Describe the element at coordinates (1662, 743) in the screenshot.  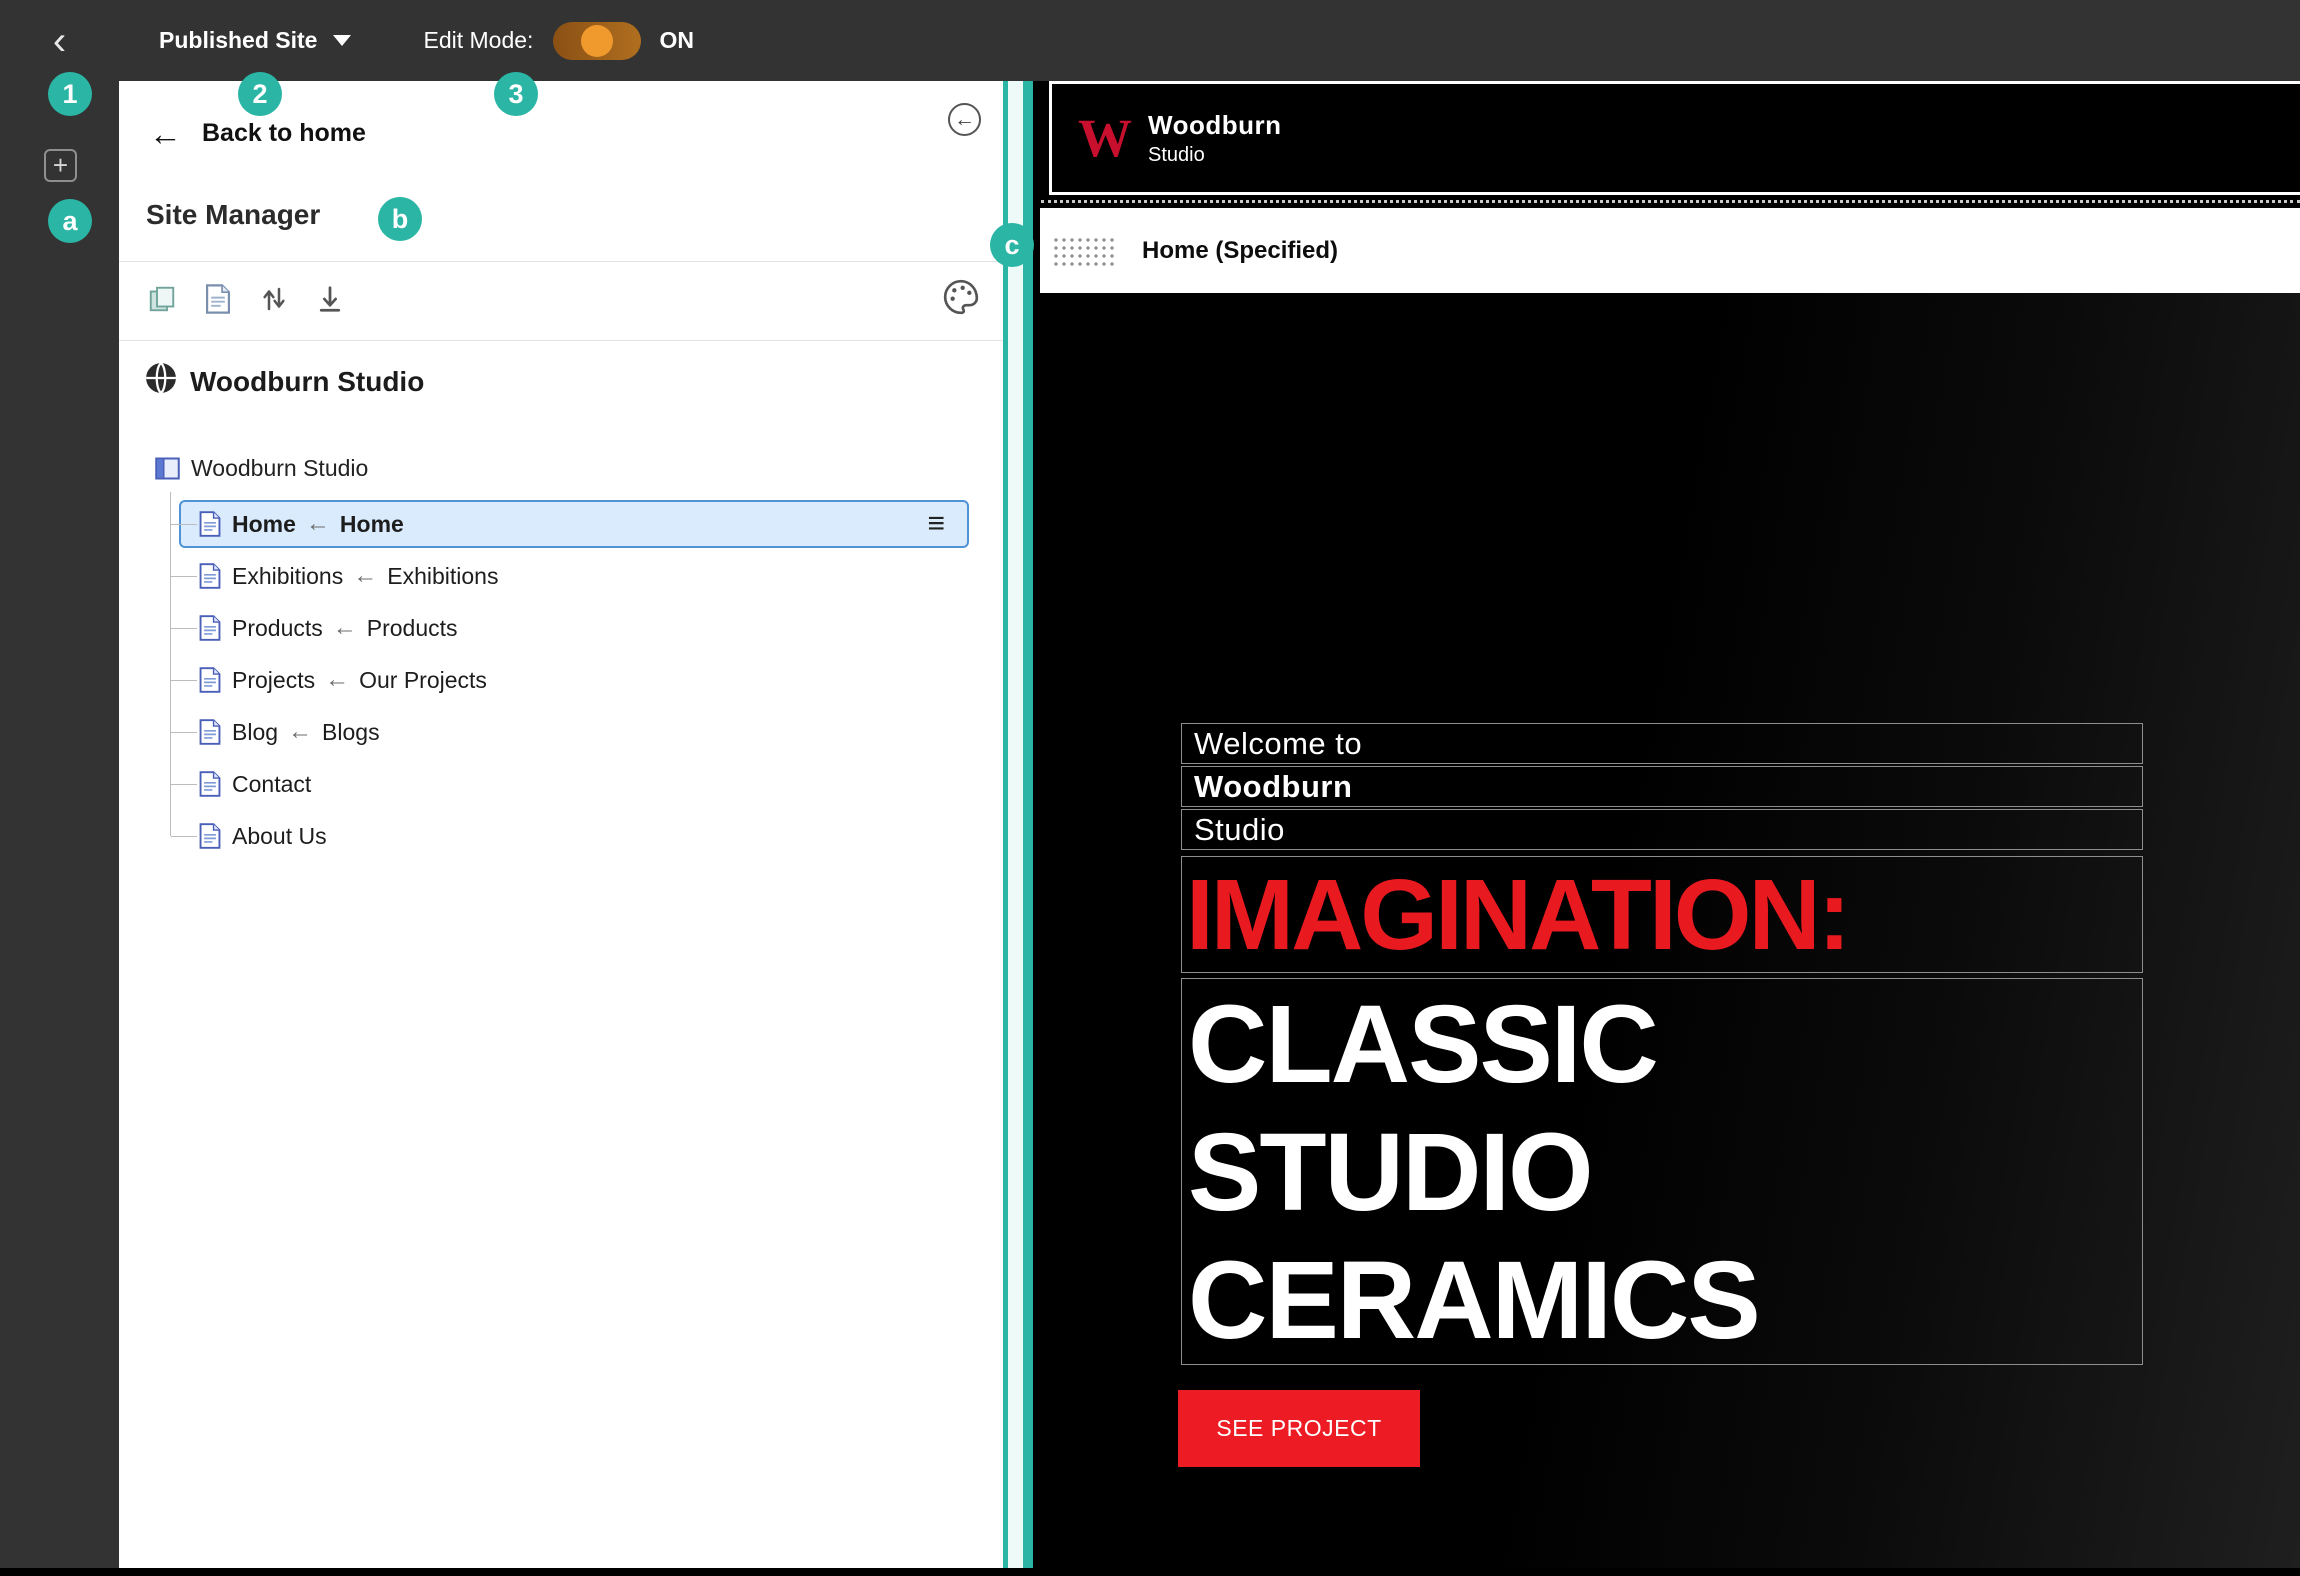
I see `hero-intro-line1: Welcome to` at that location.